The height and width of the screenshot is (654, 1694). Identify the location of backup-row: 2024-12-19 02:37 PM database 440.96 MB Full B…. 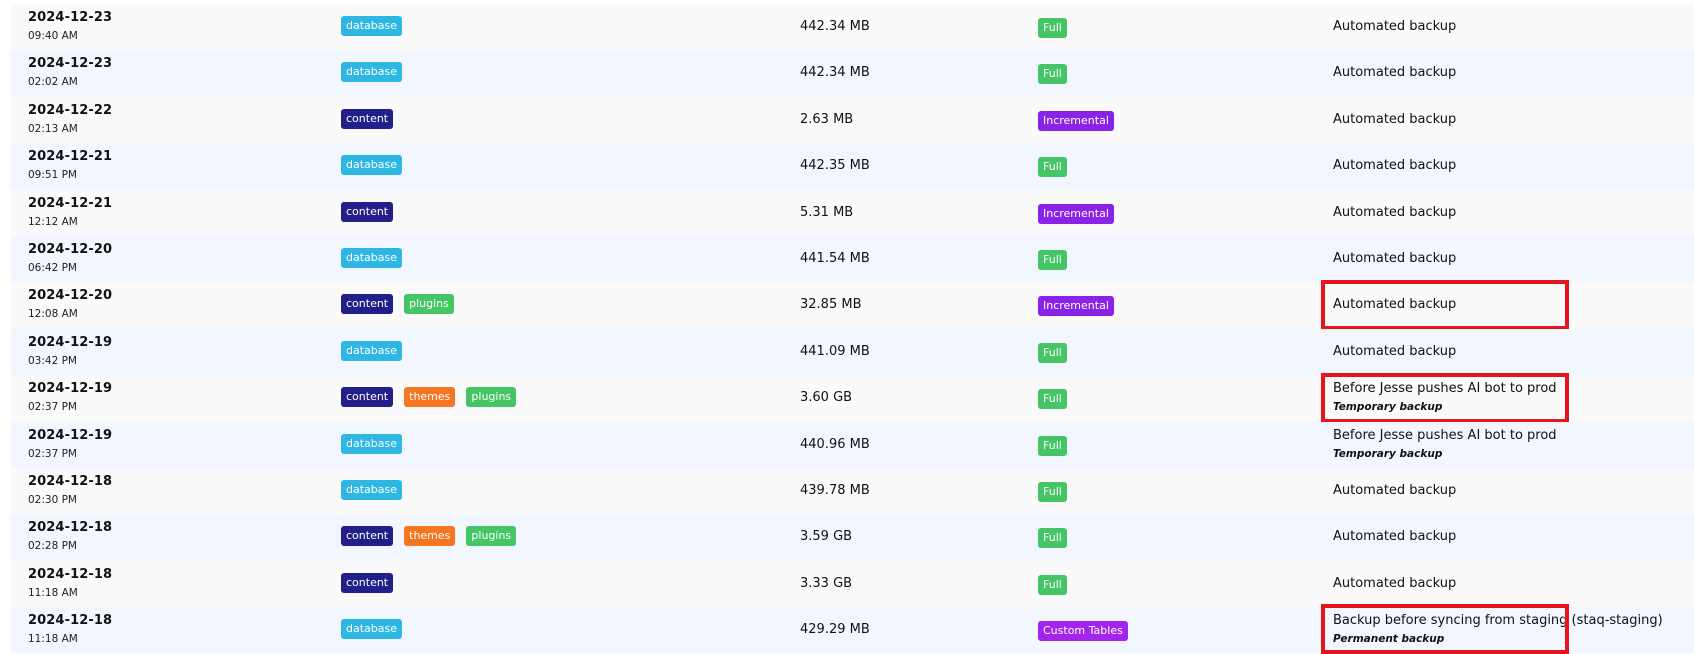
(852, 444).